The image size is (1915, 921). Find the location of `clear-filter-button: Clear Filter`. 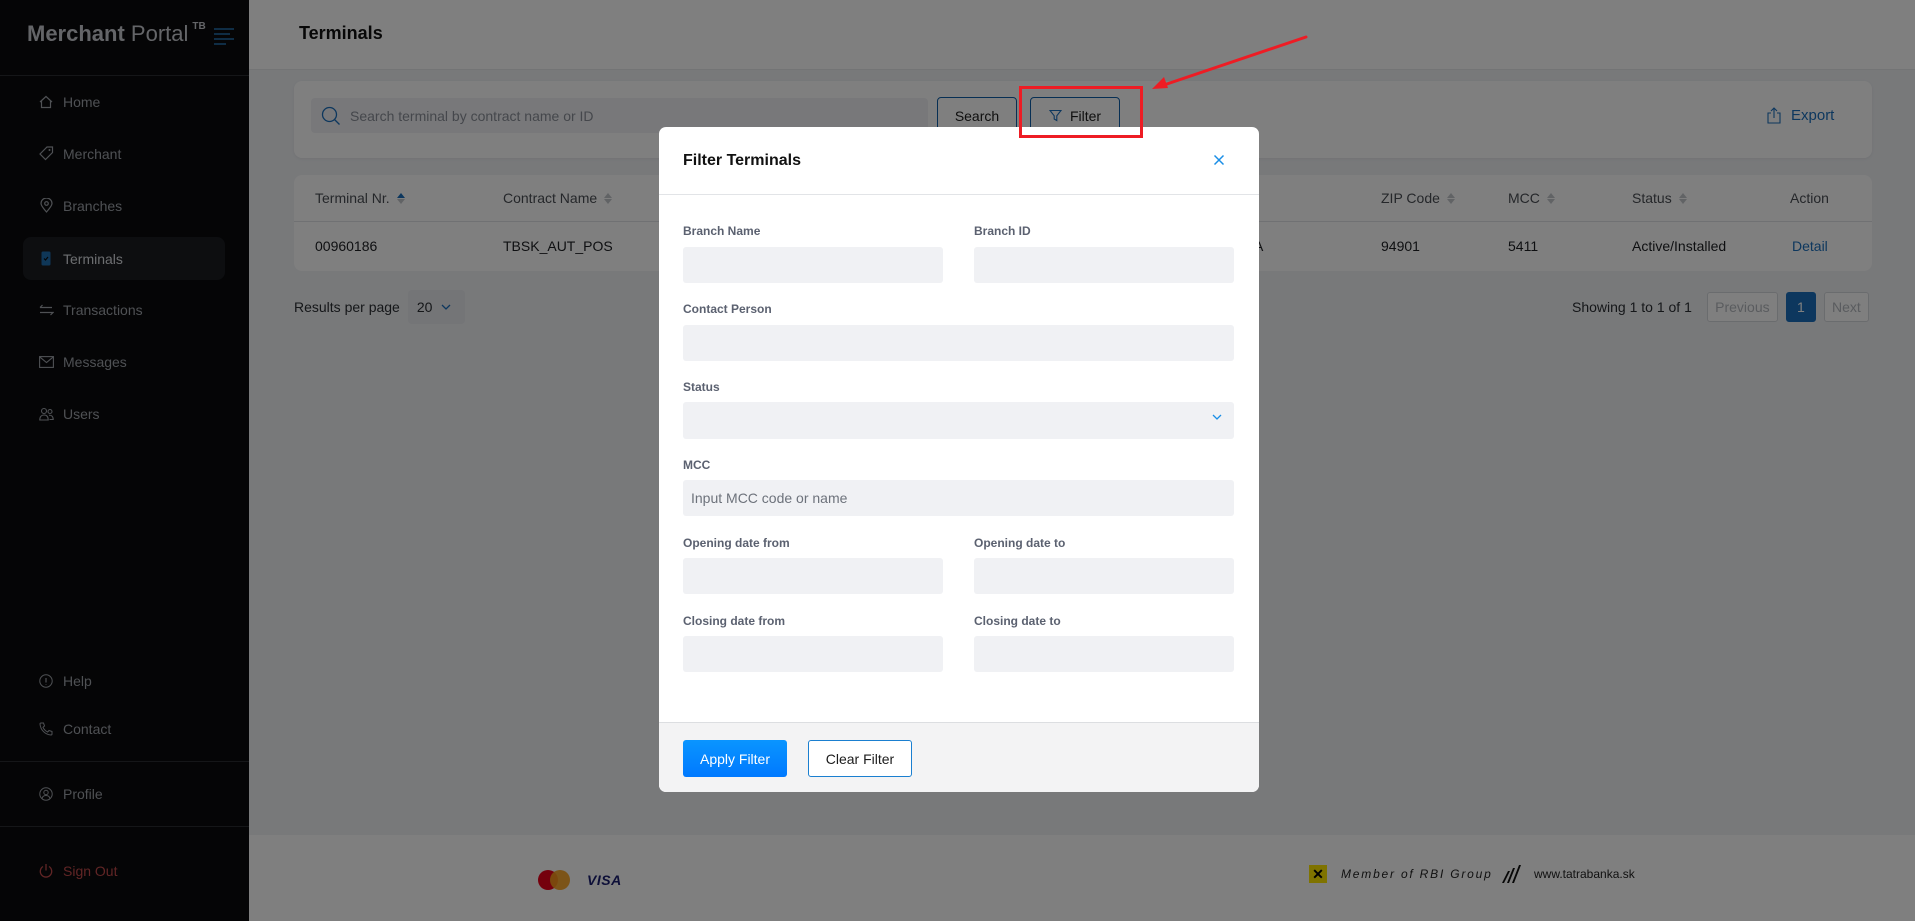

clear-filter-button: Clear Filter is located at coordinates (860, 758).